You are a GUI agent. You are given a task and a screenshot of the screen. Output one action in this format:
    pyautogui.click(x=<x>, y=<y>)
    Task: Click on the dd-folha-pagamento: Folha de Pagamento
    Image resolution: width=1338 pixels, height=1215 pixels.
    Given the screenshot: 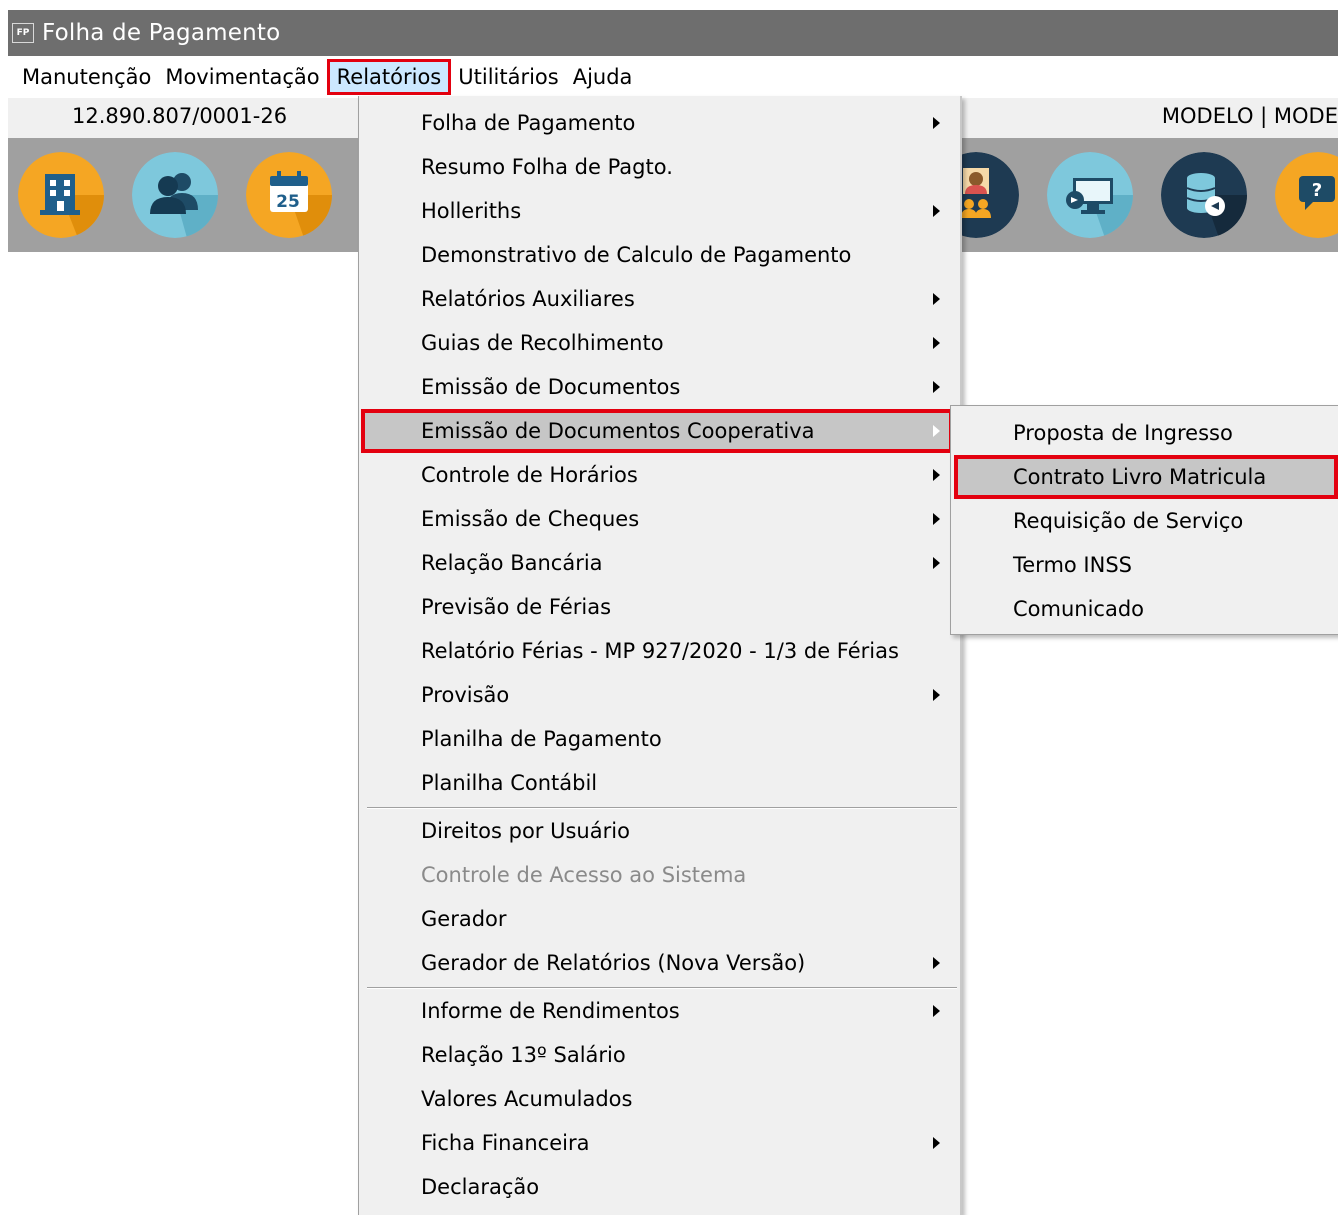 What is the action you would take?
    pyautogui.click(x=659, y=123)
    